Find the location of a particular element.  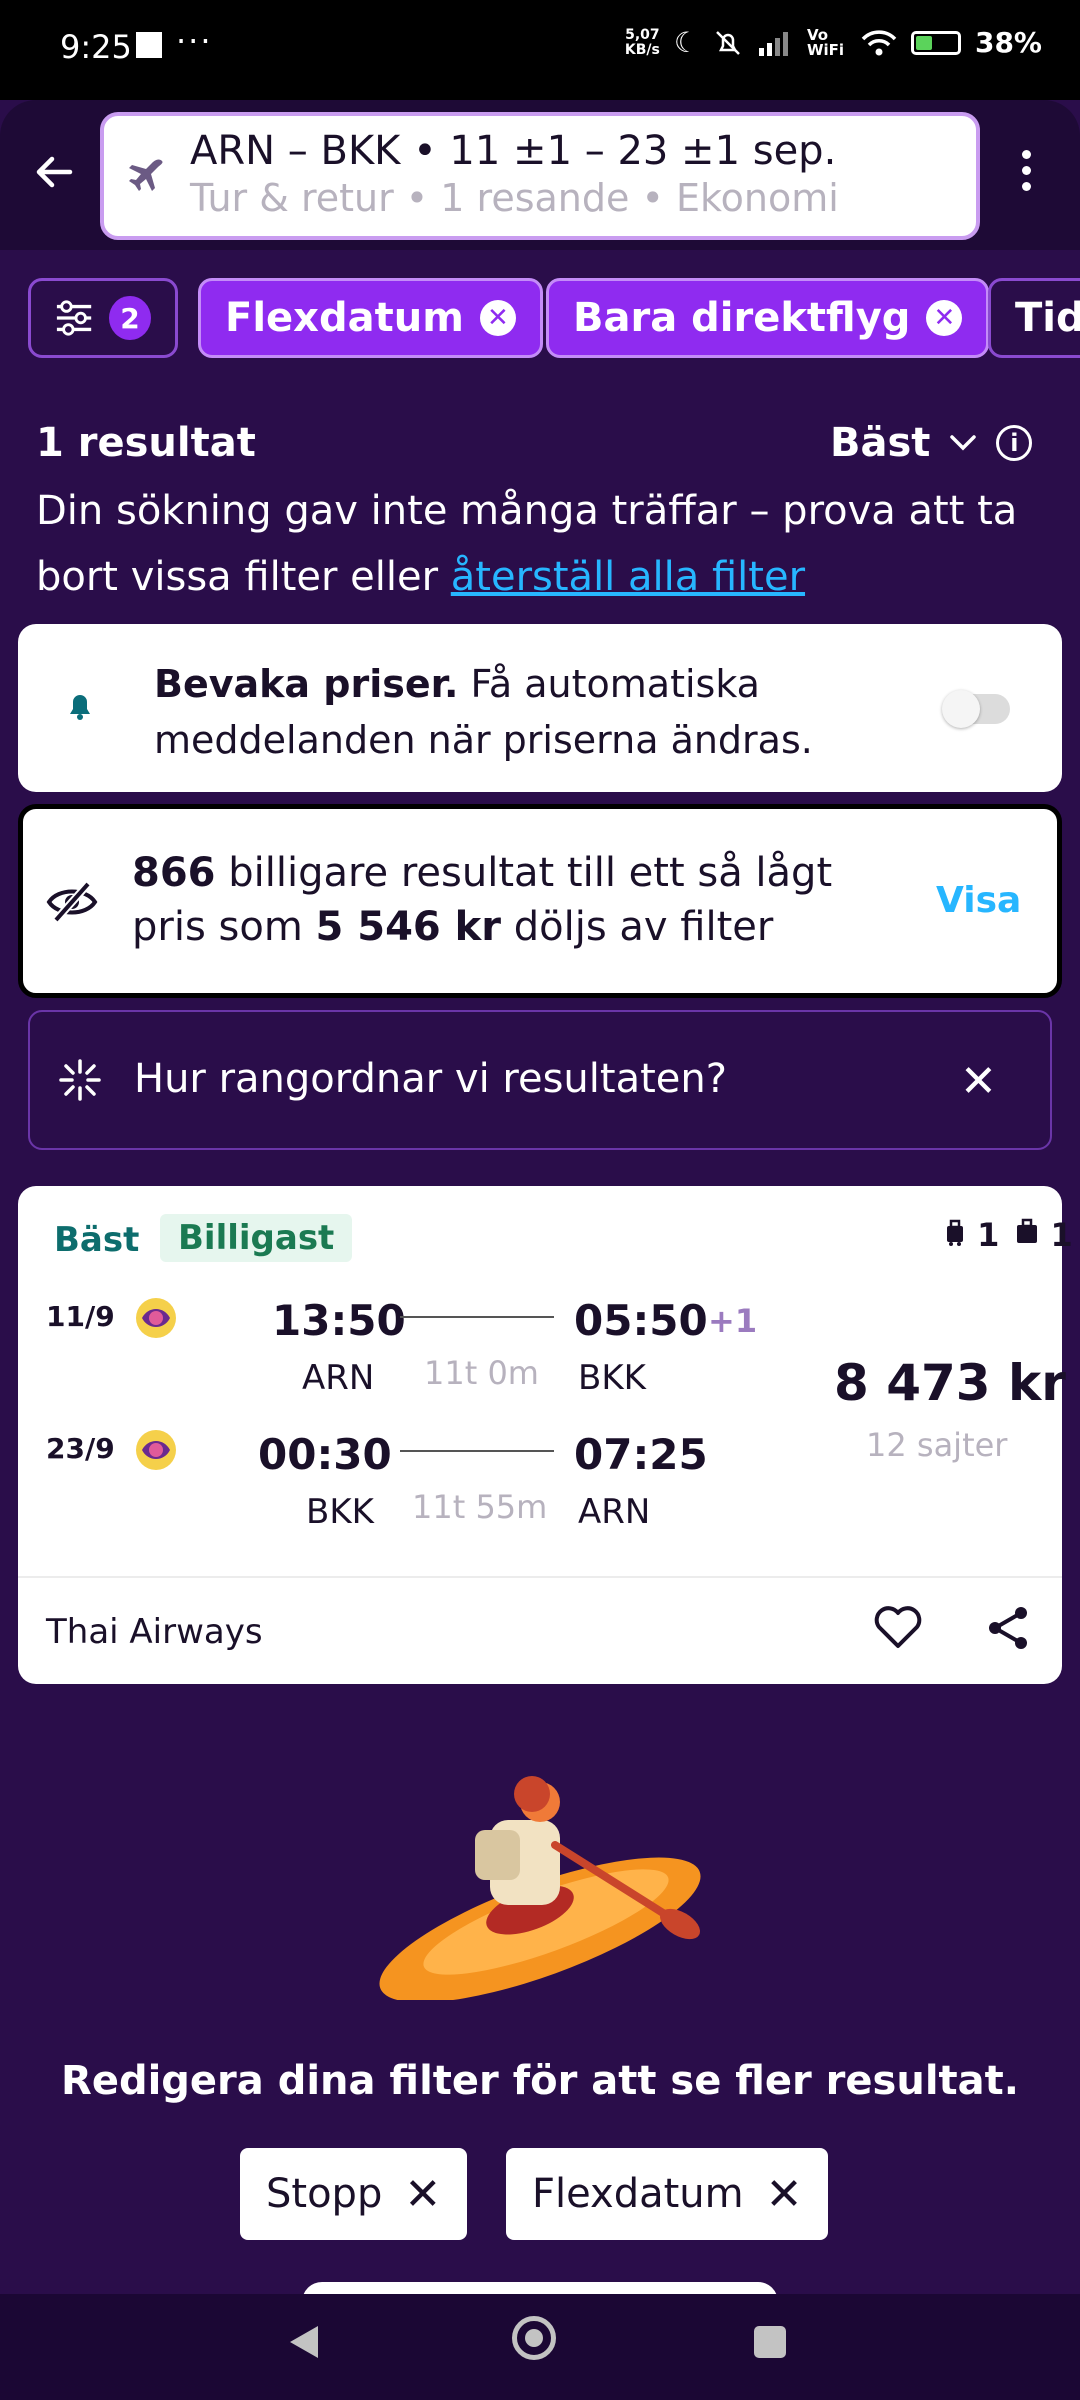

status-indicators: 5,07 KB/s ☾ Vo WiFi 38% is located at coordinates (833, 42).